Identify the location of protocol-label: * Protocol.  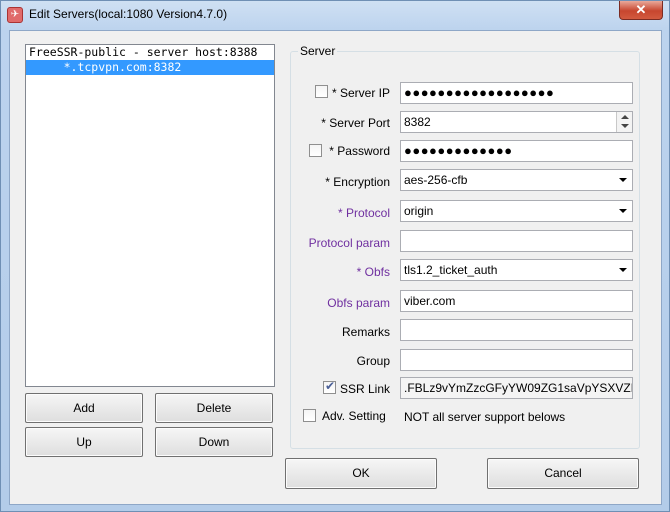
(363, 213).